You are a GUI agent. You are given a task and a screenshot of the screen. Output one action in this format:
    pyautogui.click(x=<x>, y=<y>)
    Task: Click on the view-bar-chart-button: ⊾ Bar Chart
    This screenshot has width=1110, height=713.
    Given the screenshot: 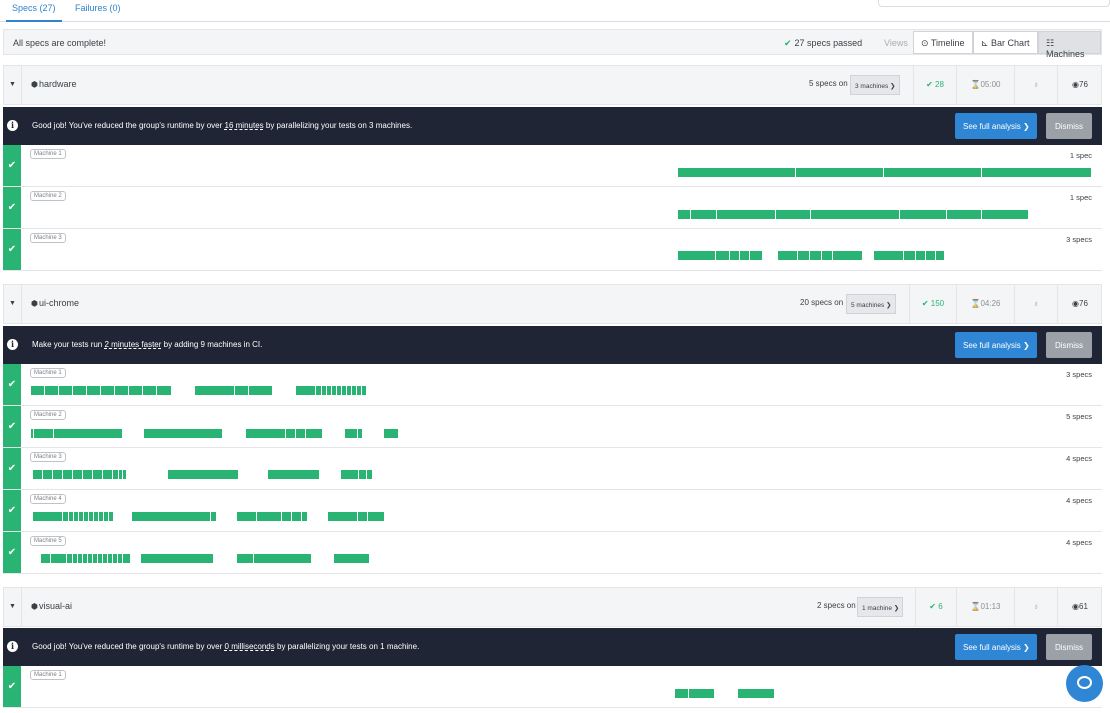 What is the action you would take?
    pyautogui.click(x=1005, y=42)
    